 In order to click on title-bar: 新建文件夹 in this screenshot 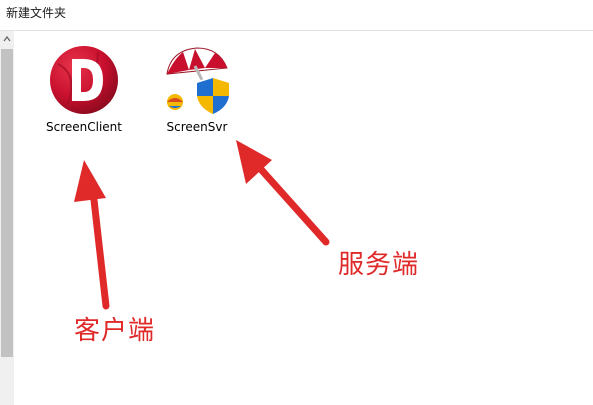, I will do `click(296, 15)`.